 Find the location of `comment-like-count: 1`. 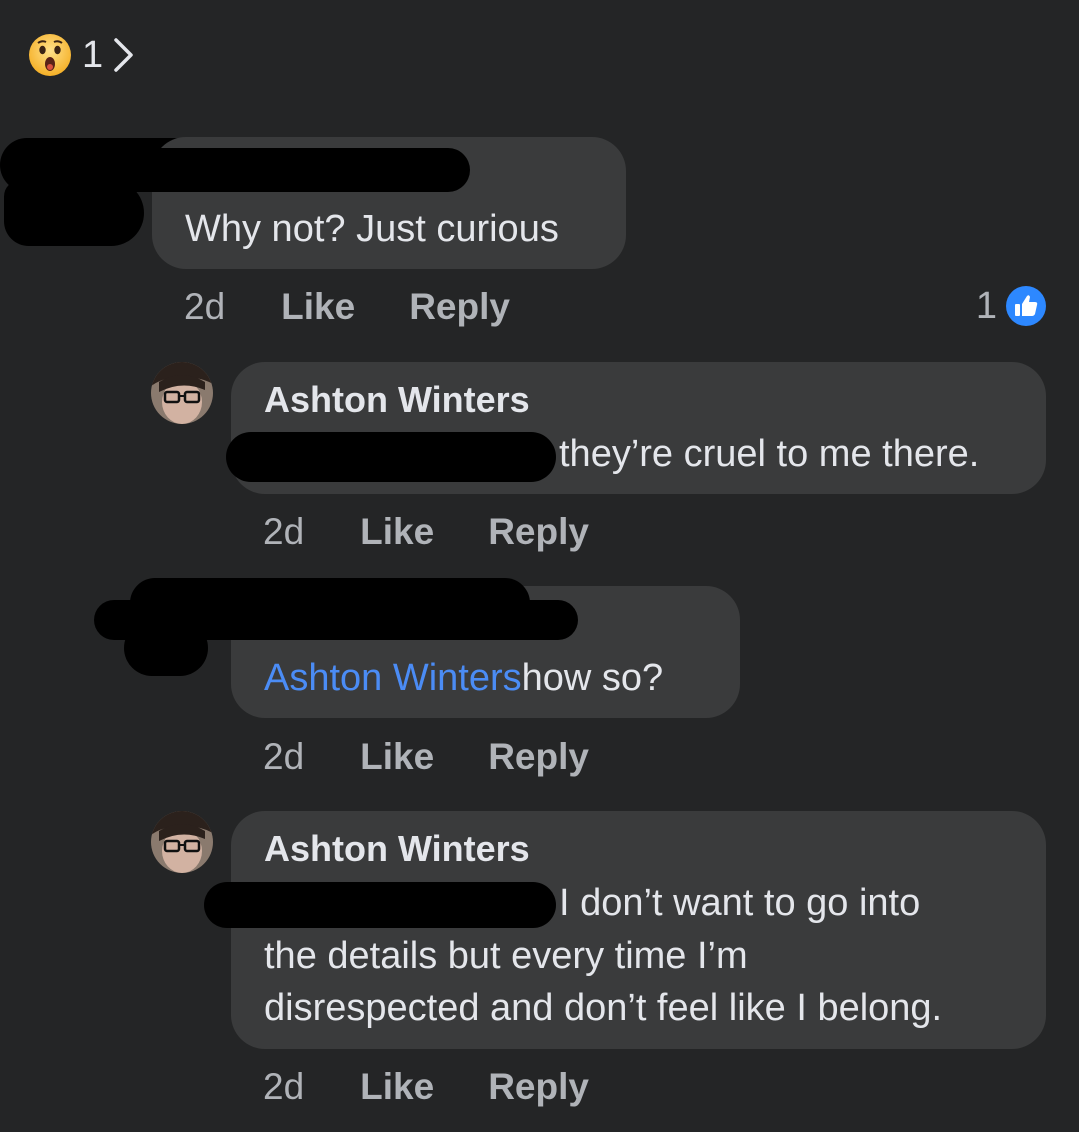

comment-like-count: 1 is located at coordinates (1011, 306).